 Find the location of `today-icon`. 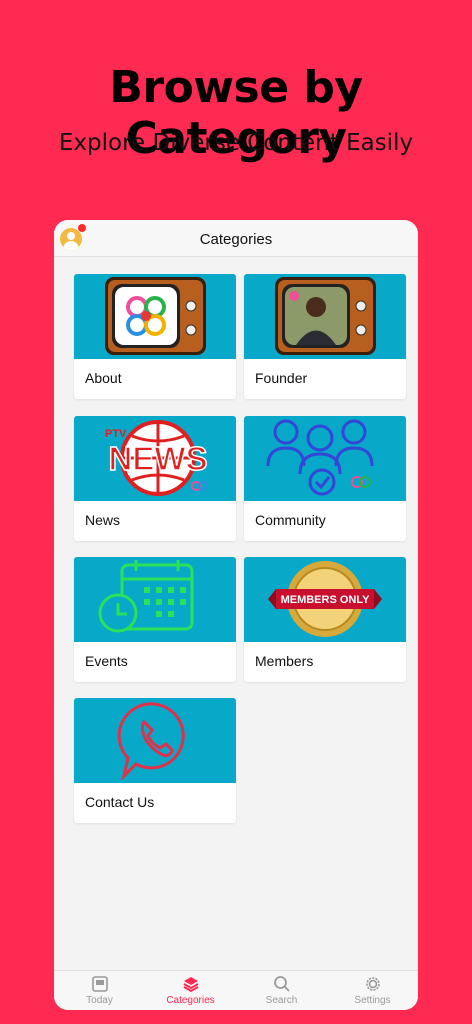

today-icon is located at coordinates (100, 984).